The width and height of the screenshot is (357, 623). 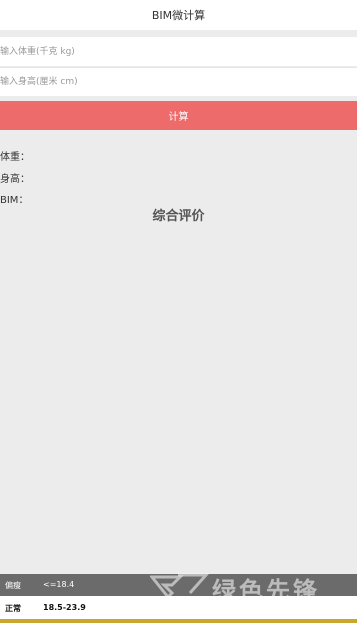 What do you see at coordinates (178, 81) in the screenshot?
I see `height-input` at bounding box center [178, 81].